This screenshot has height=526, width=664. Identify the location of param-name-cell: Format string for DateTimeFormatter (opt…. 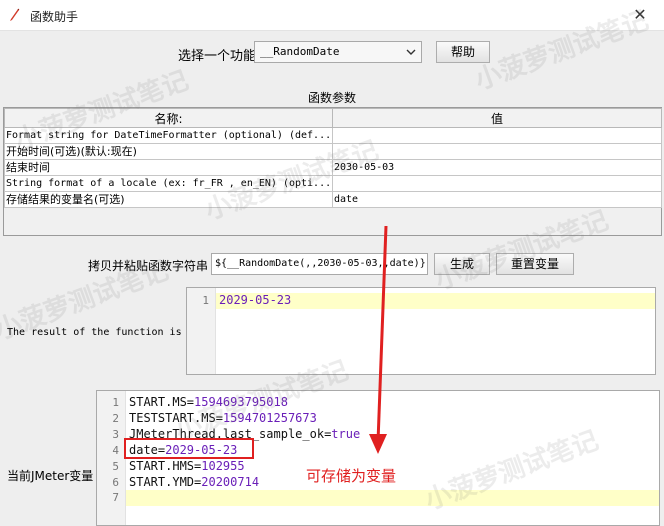
(168, 135).